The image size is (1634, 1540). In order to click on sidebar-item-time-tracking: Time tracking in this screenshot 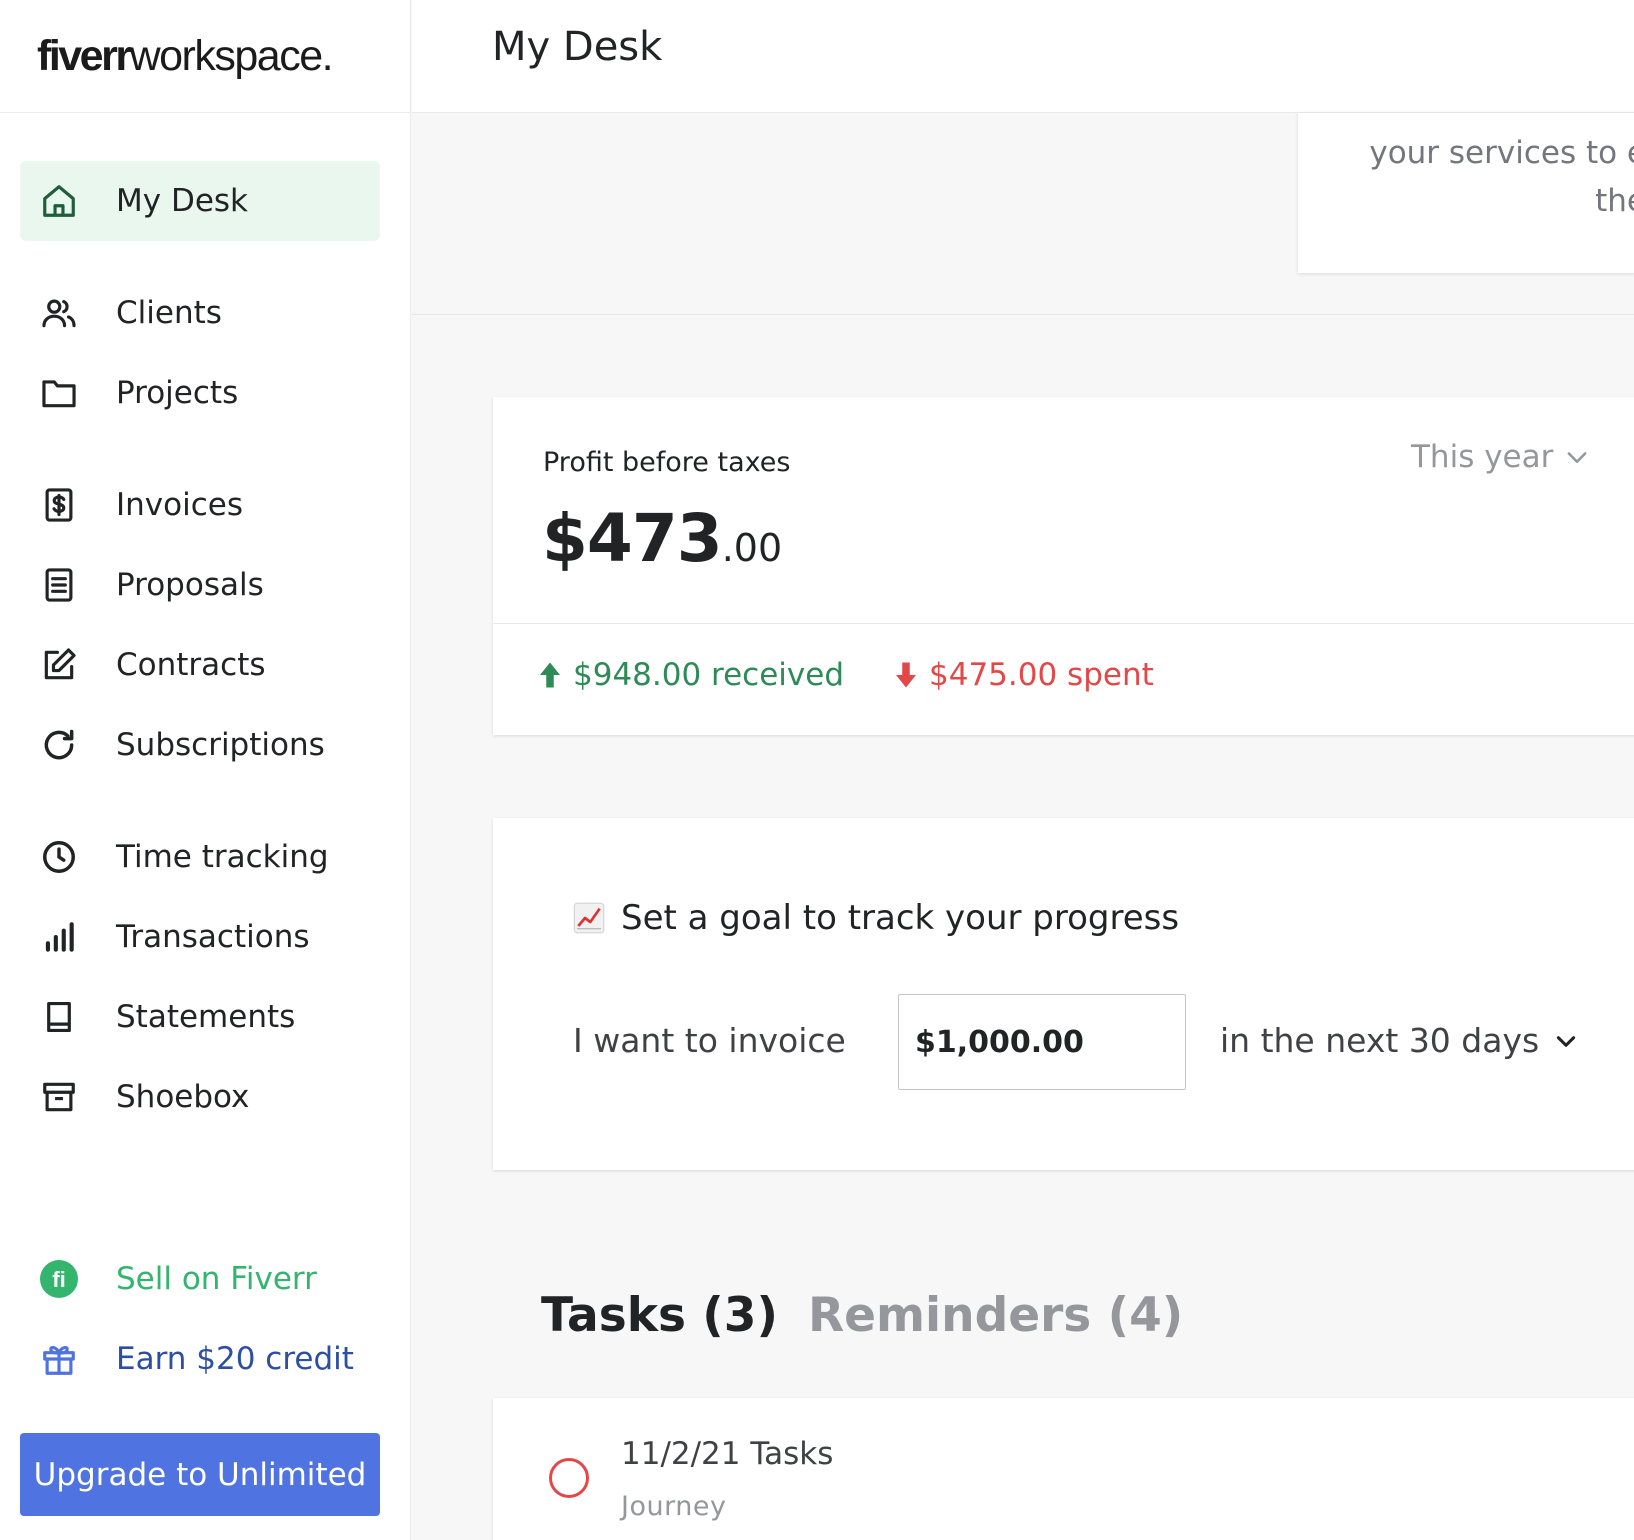, I will do `click(200, 857)`.